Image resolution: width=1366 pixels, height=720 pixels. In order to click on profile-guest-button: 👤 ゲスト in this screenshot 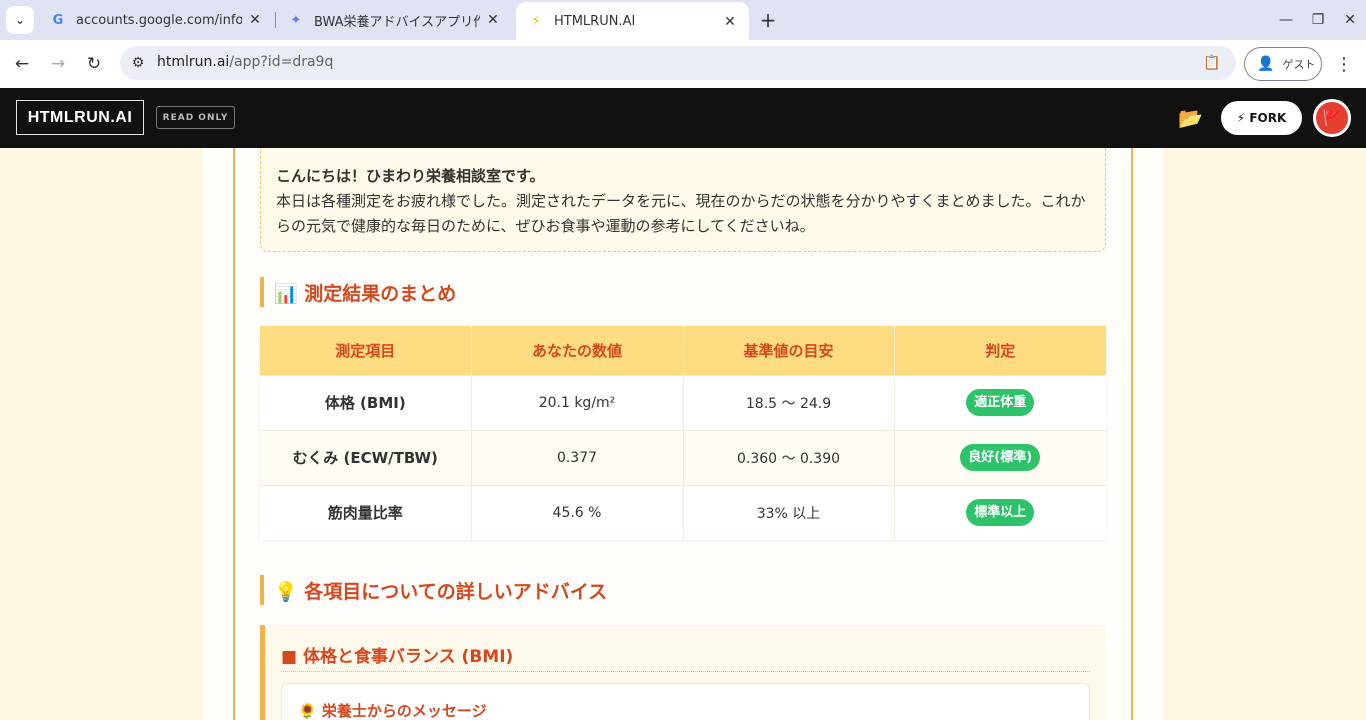, I will do `click(1283, 64)`.